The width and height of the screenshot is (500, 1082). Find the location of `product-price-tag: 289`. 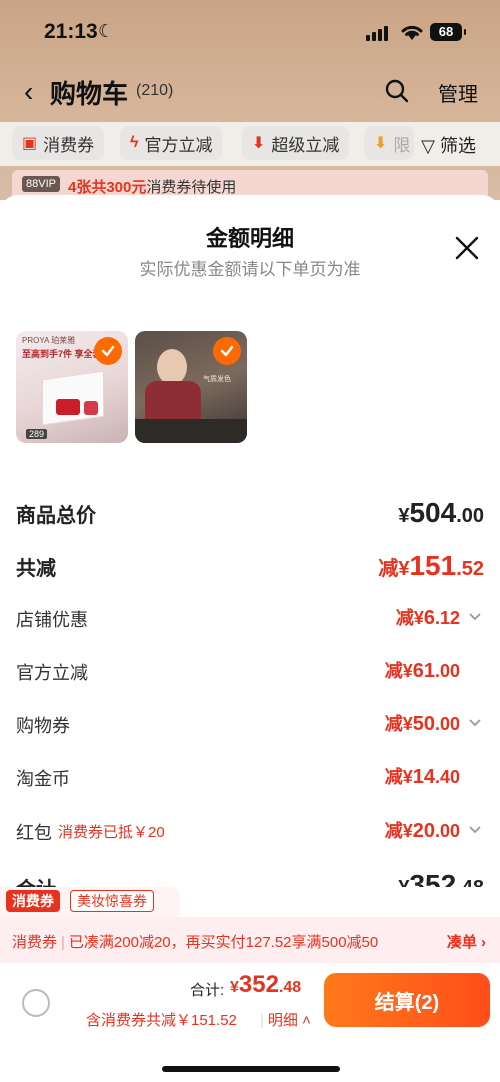

product-price-tag: 289 is located at coordinates (37, 434).